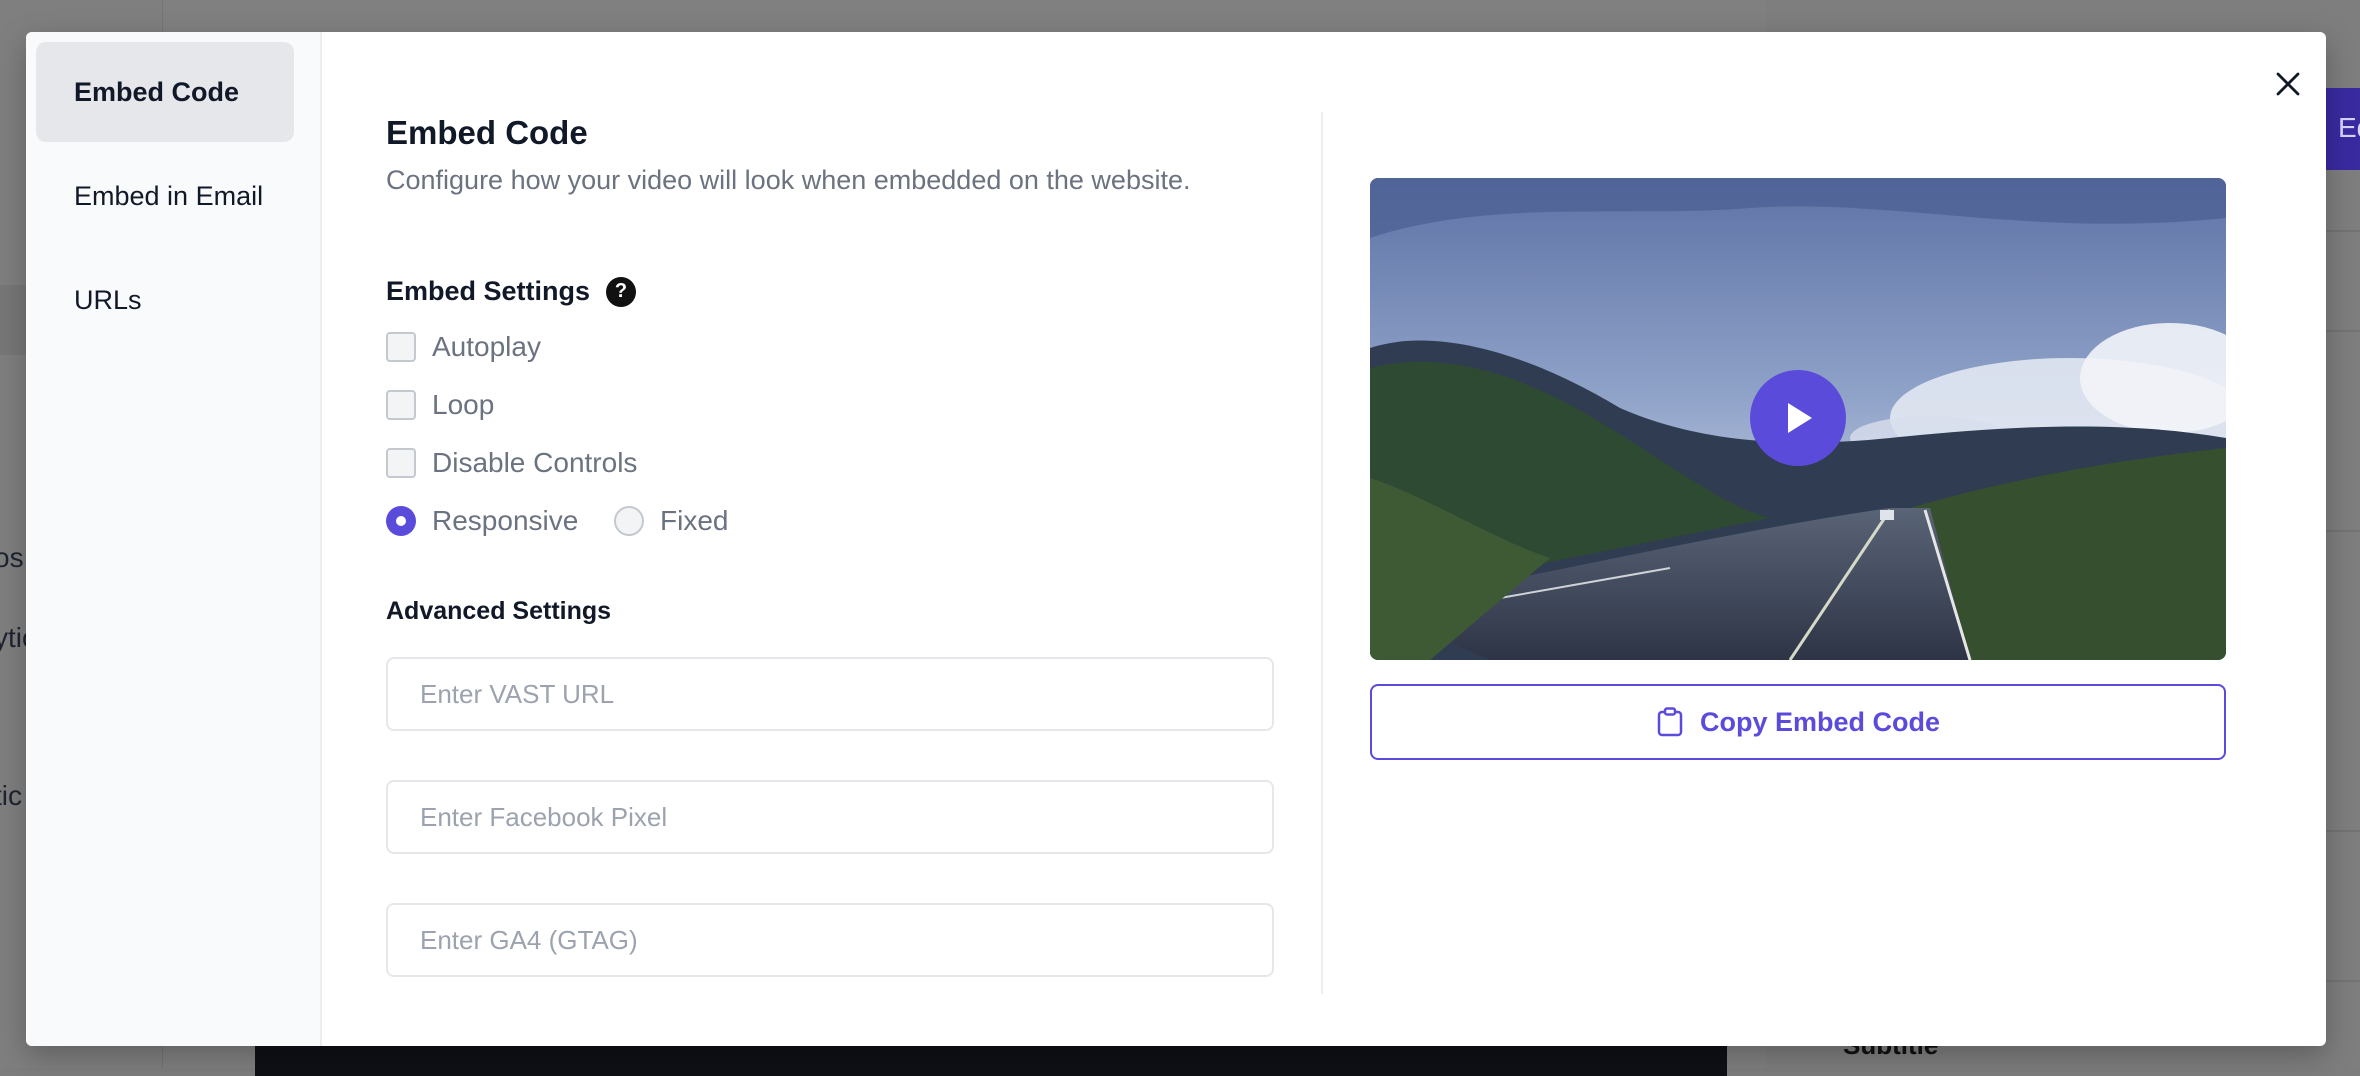 This screenshot has height=1076, width=2360. Describe the element at coordinates (629, 521) in the screenshot. I see `fixed-radio` at that location.